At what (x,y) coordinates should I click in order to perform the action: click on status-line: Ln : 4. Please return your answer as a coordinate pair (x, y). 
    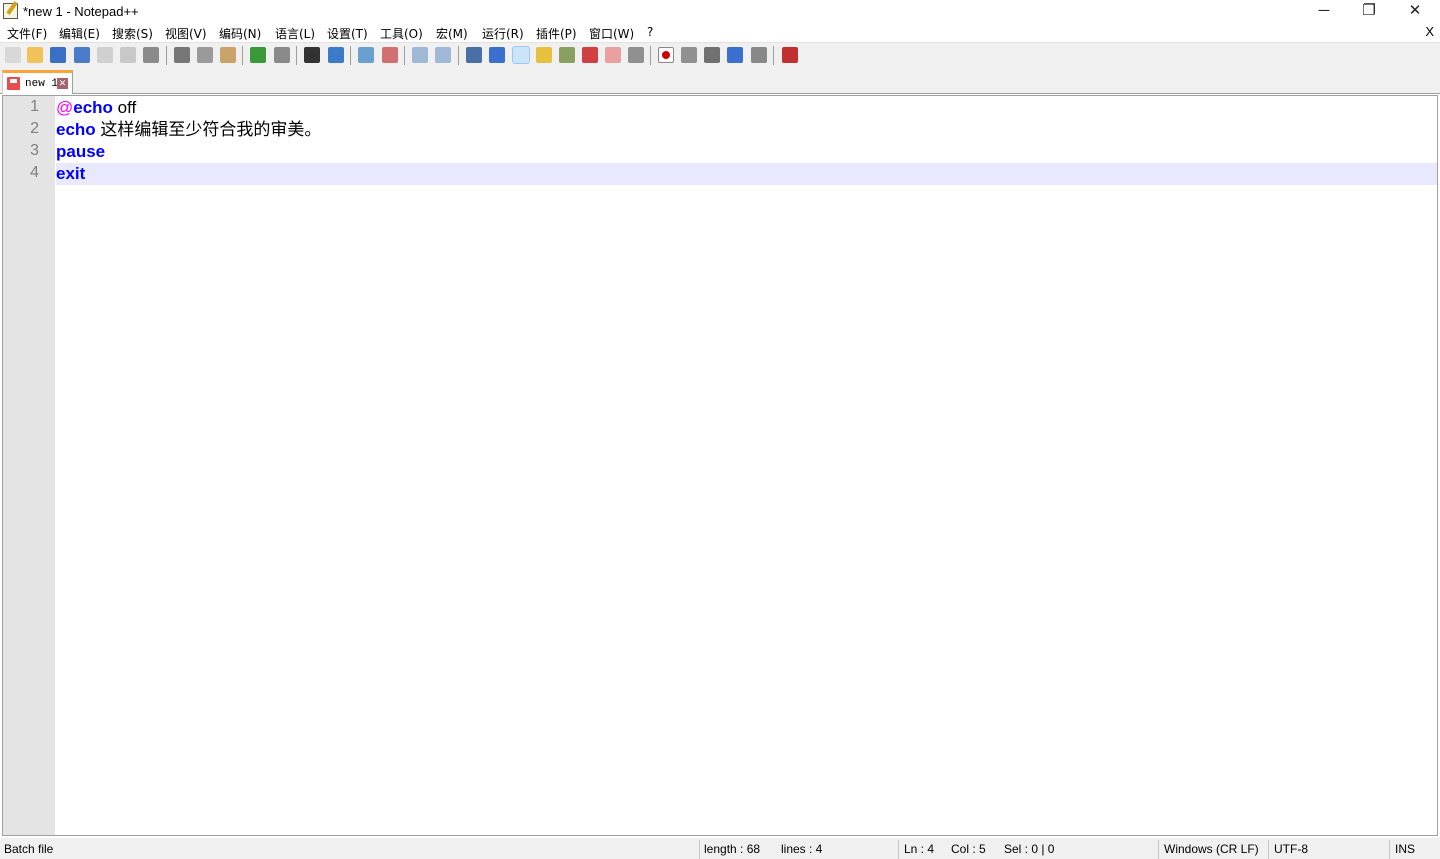
    Looking at the image, I should click on (919, 849).